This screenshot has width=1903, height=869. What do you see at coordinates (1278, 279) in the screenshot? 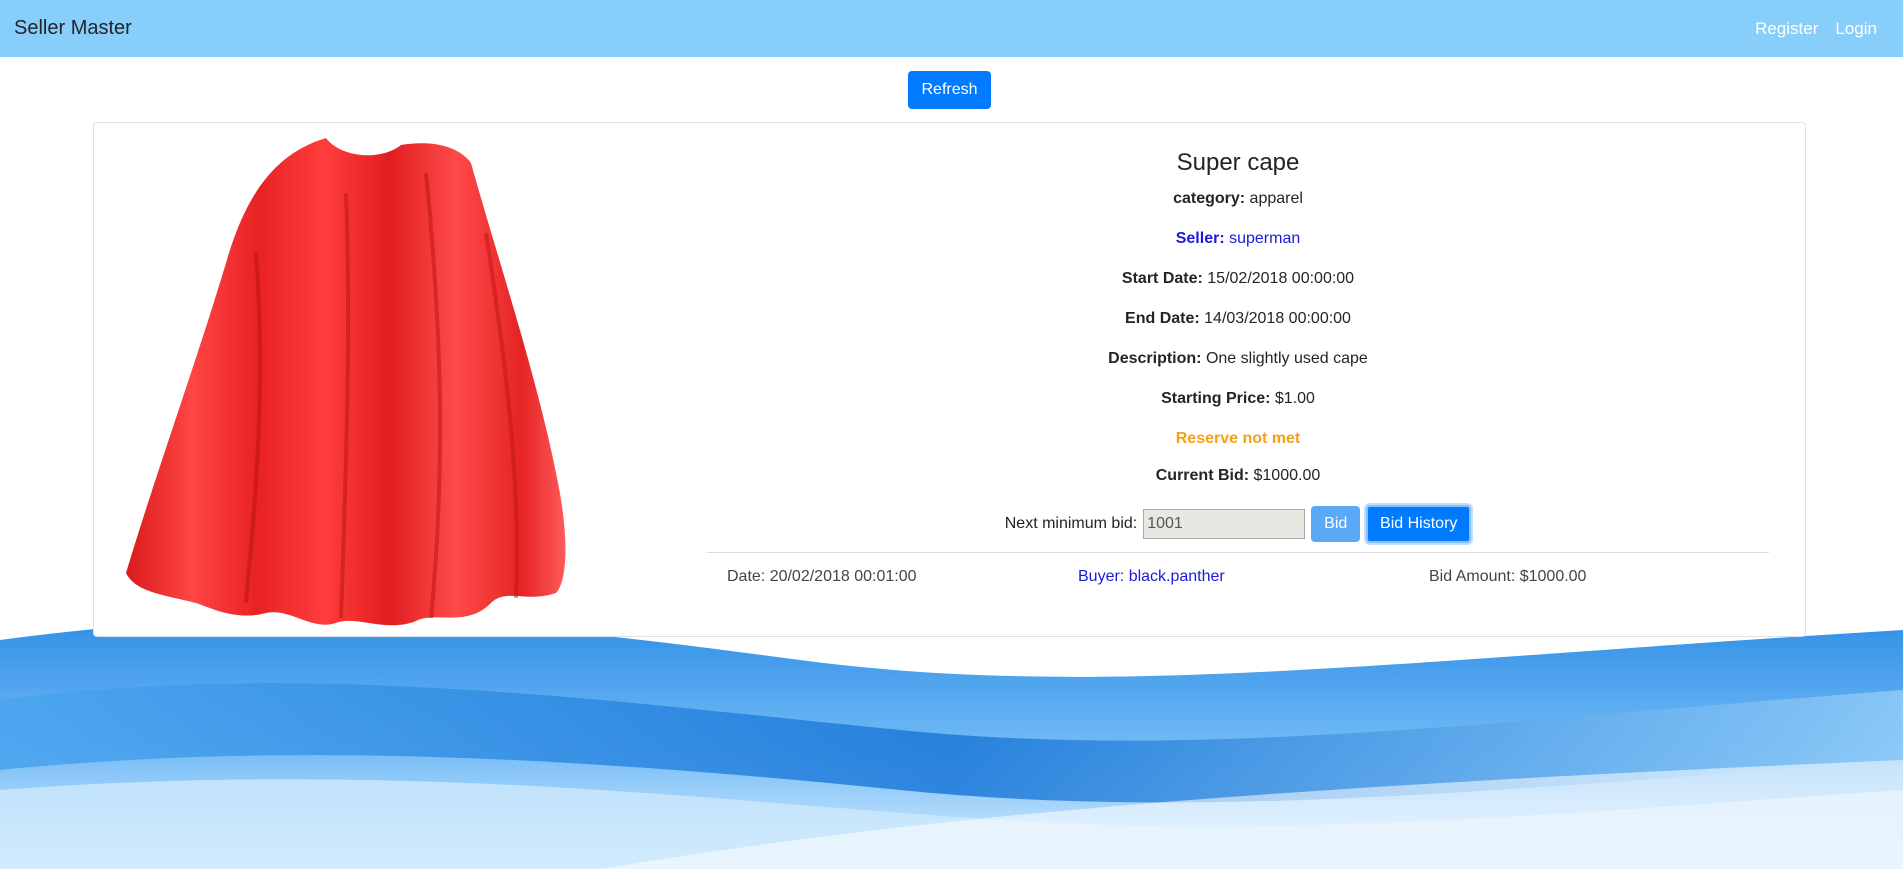
I see `start-date-value: 15/02/2018 00:00:00` at bounding box center [1278, 279].